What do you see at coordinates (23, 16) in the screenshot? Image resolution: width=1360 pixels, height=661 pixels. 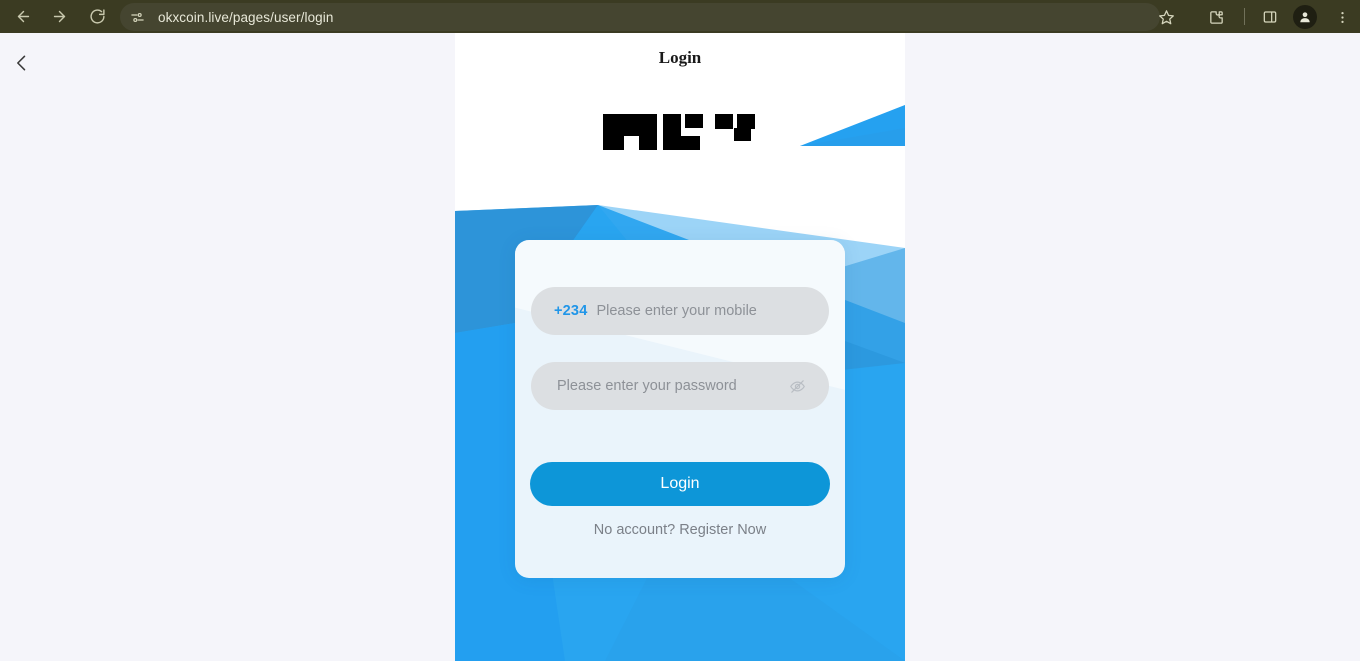 I see `browser-back-button` at bounding box center [23, 16].